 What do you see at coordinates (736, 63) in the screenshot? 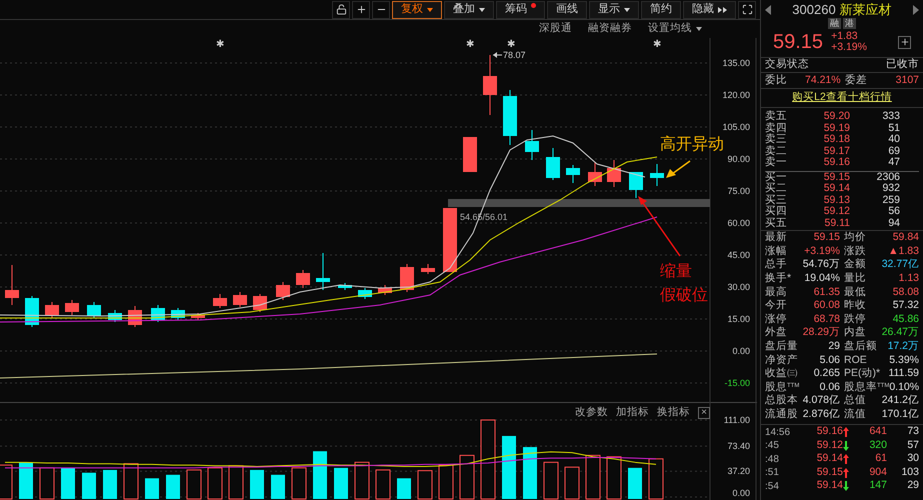
I see `axis-label: 135.00` at bounding box center [736, 63].